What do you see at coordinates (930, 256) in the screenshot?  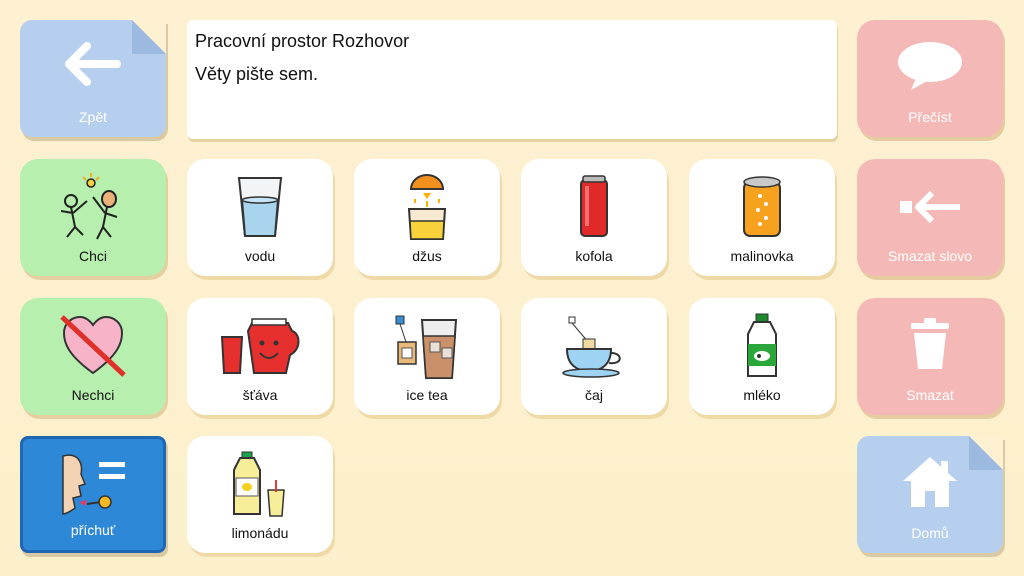 I see `delete-word-label: Smazat slovo` at bounding box center [930, 256].